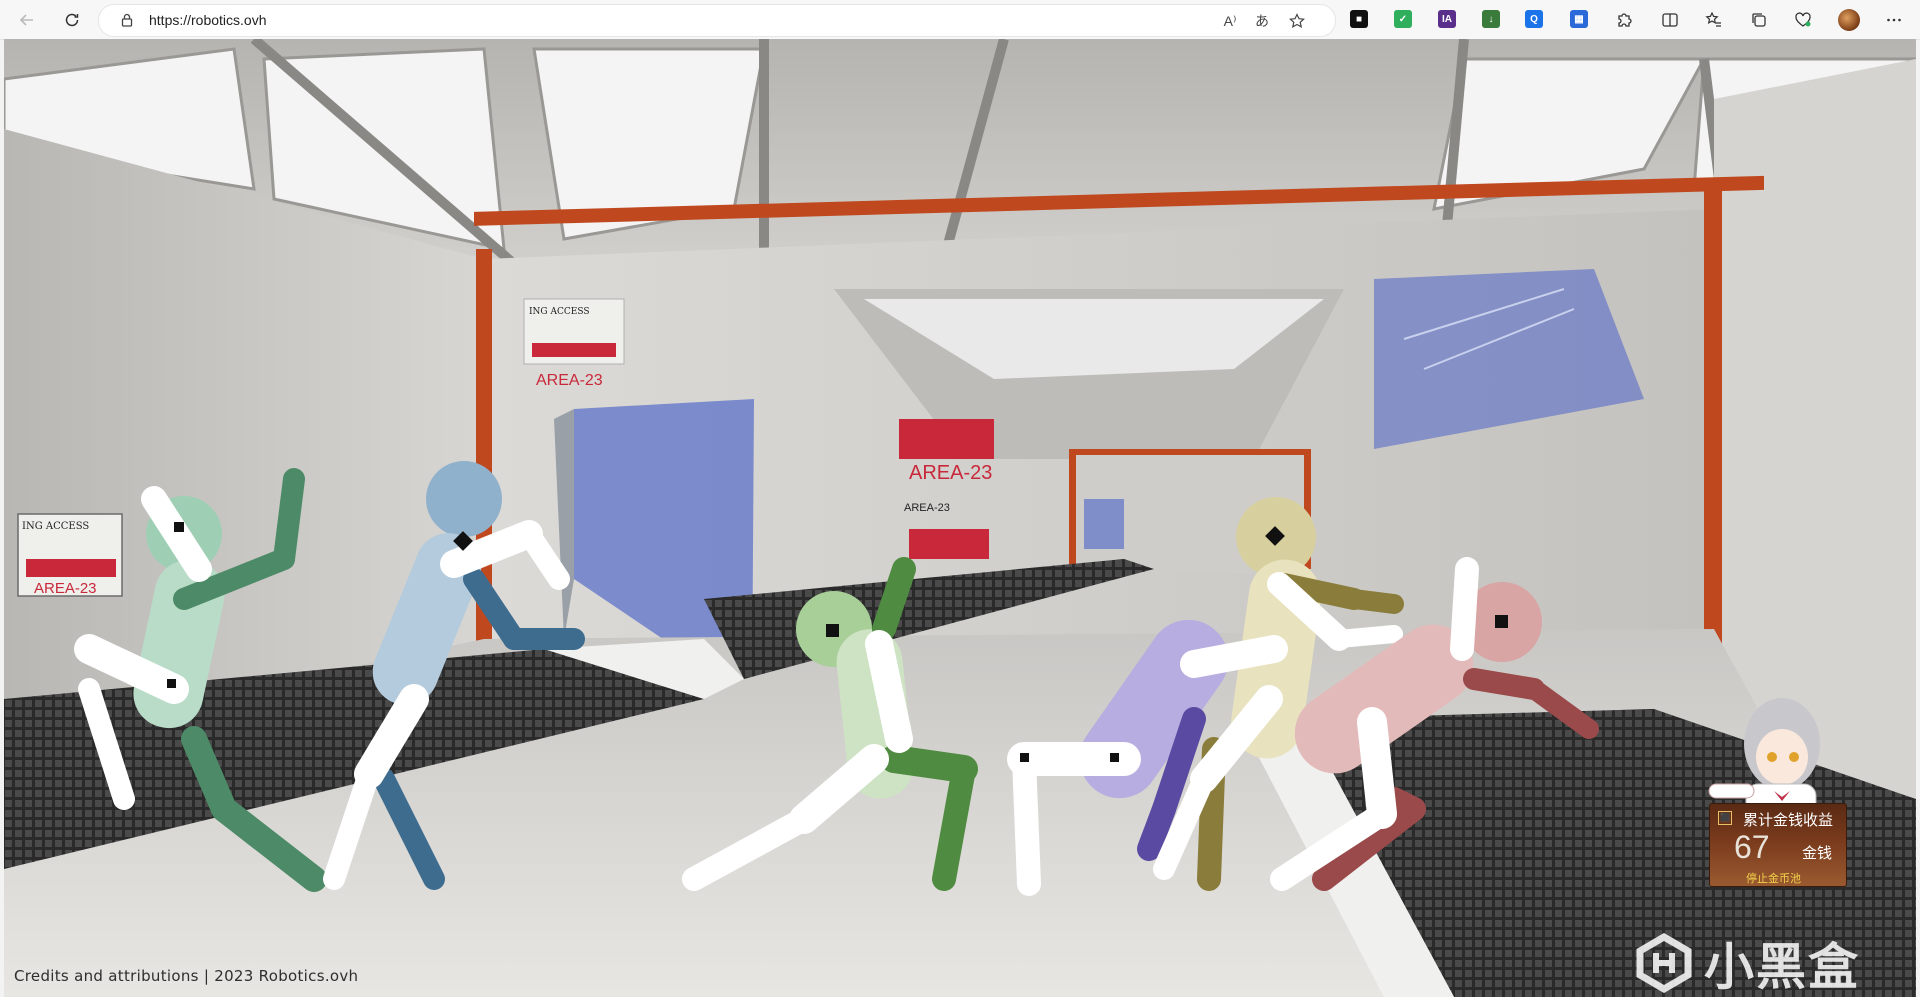 Image resolution: width=1920 pixels, height=997 pixels. What do you see at coordinates (1447, 19) in the screenshot?
I see `ext-ia-icon: IA` at bounding box center [1447, 19].